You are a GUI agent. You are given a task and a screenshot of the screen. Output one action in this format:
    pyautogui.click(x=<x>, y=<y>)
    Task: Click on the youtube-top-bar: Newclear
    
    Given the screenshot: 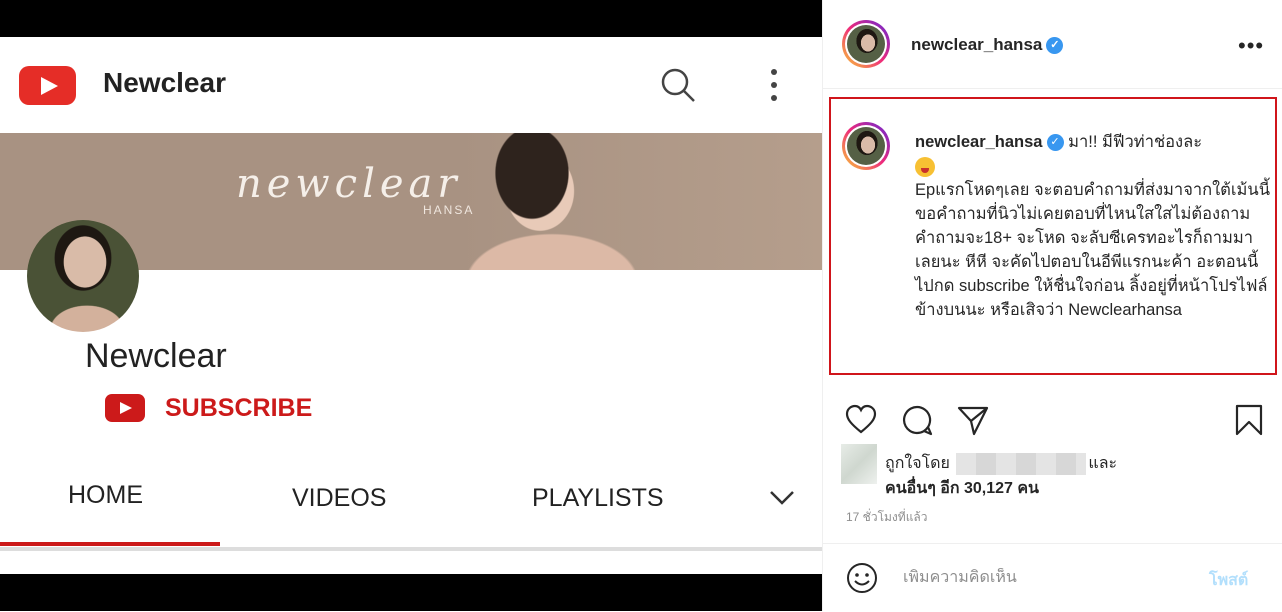 What is the action you would take?
    pyautogui.click(x=411, y=85)
    